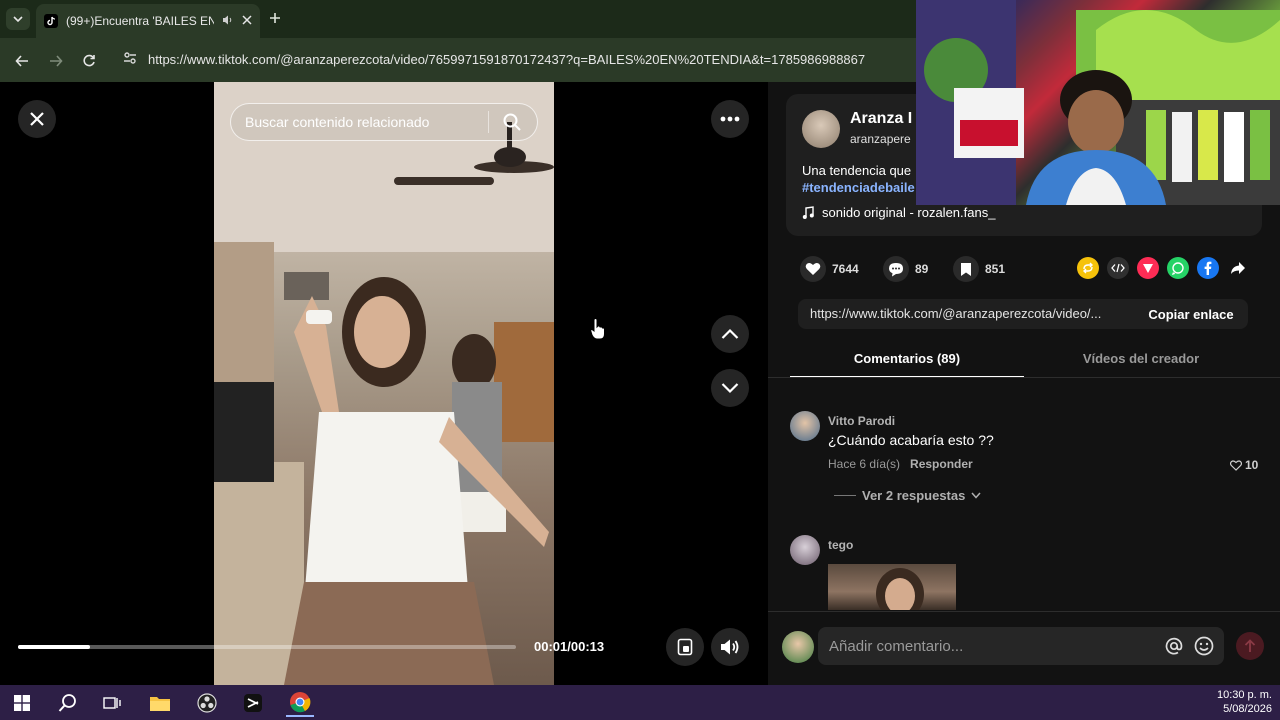 Image resolution: width=1280 pixels, height=720 pixels. What do you see at coordinates (51, 21) in the screenshot?
I see `tiktok-favicon-icon` at bounding box center [51, 21].